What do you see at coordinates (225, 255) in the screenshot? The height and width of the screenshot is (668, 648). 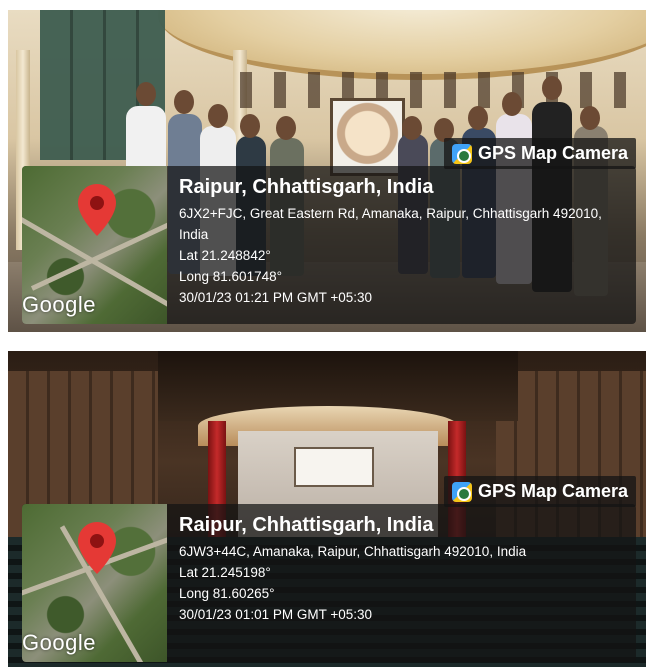 I see `latitude-text: Lat 21.248842°` at bounding box center [225, 255].